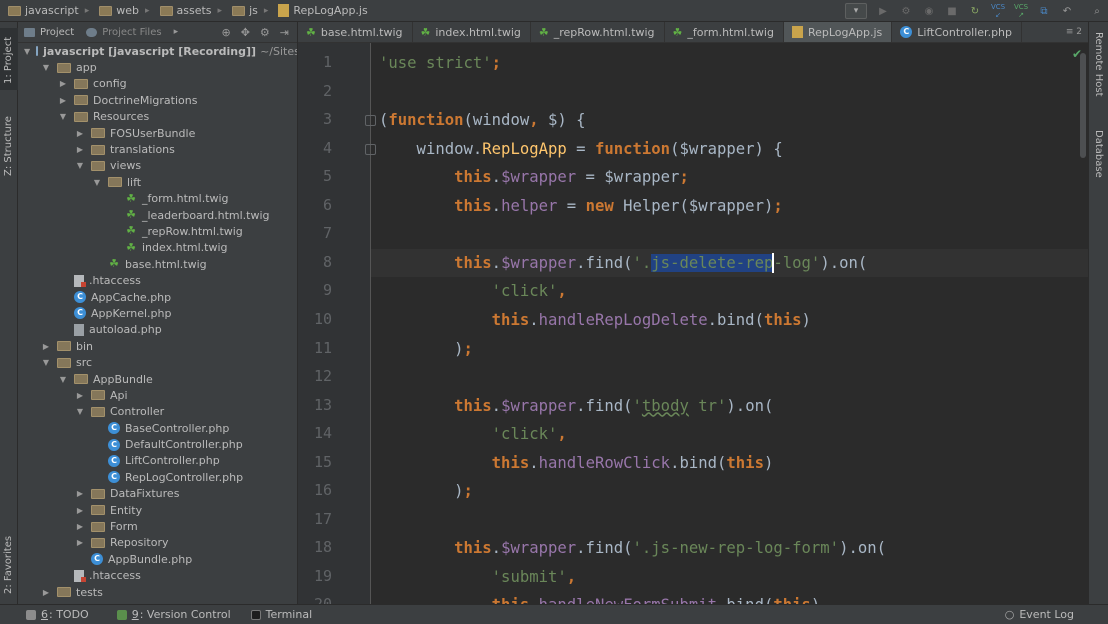 The height and width of the screenshot is (624, 1108). I want to click on code-line: this.$wrapper.find('tbody tr').on(, so click(576, 406).